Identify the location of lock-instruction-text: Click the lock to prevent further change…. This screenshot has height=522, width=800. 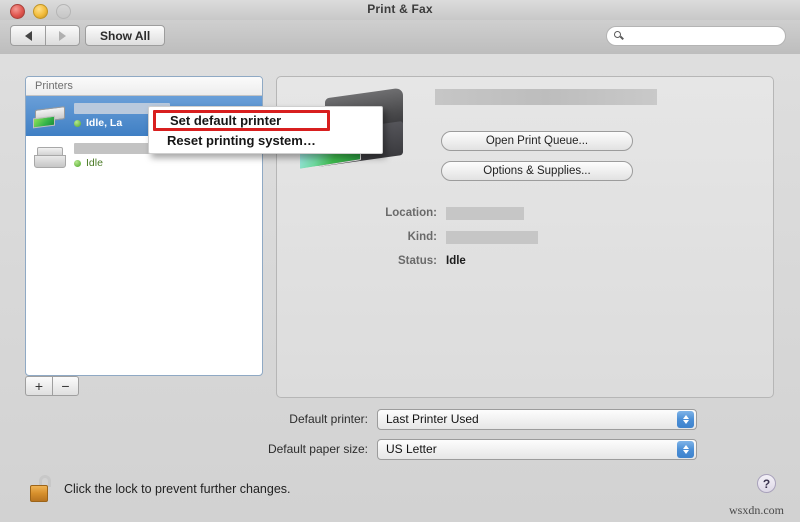
(177, 489).